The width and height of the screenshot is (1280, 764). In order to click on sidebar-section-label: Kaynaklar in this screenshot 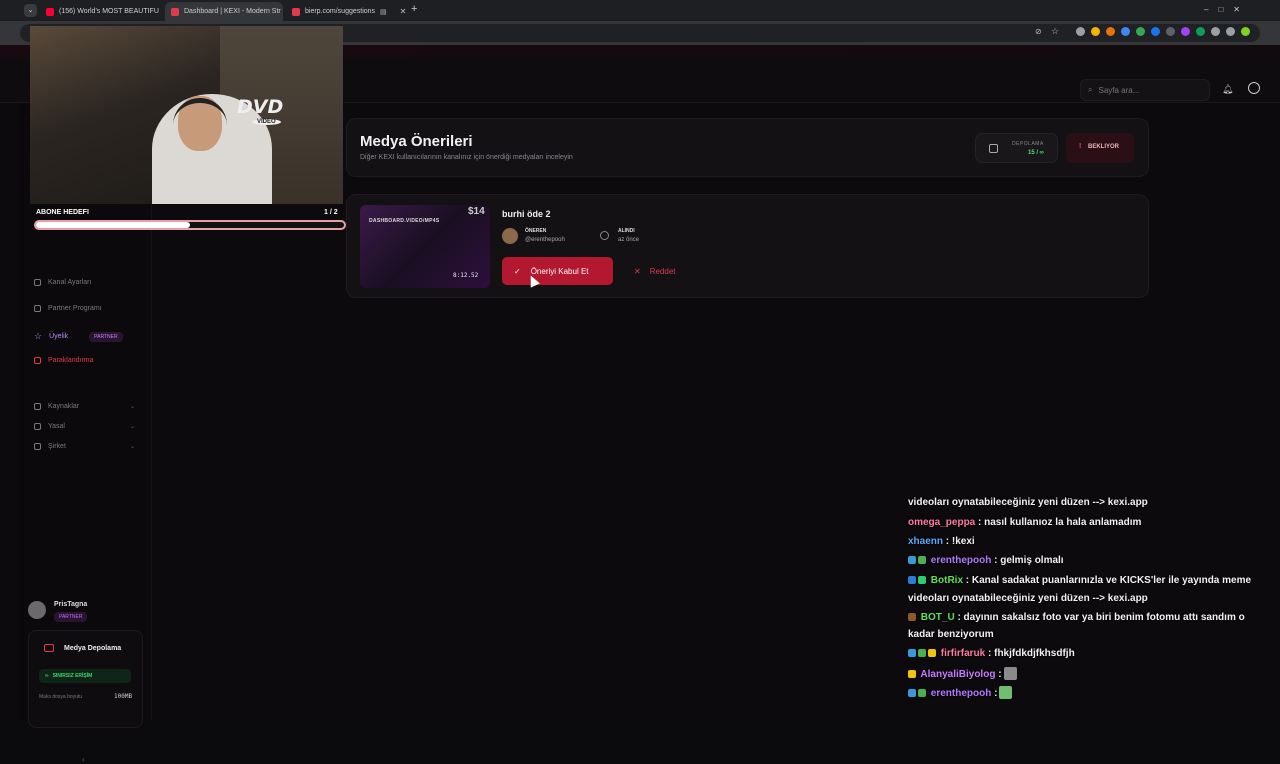, I will do `click(64, 406)`.